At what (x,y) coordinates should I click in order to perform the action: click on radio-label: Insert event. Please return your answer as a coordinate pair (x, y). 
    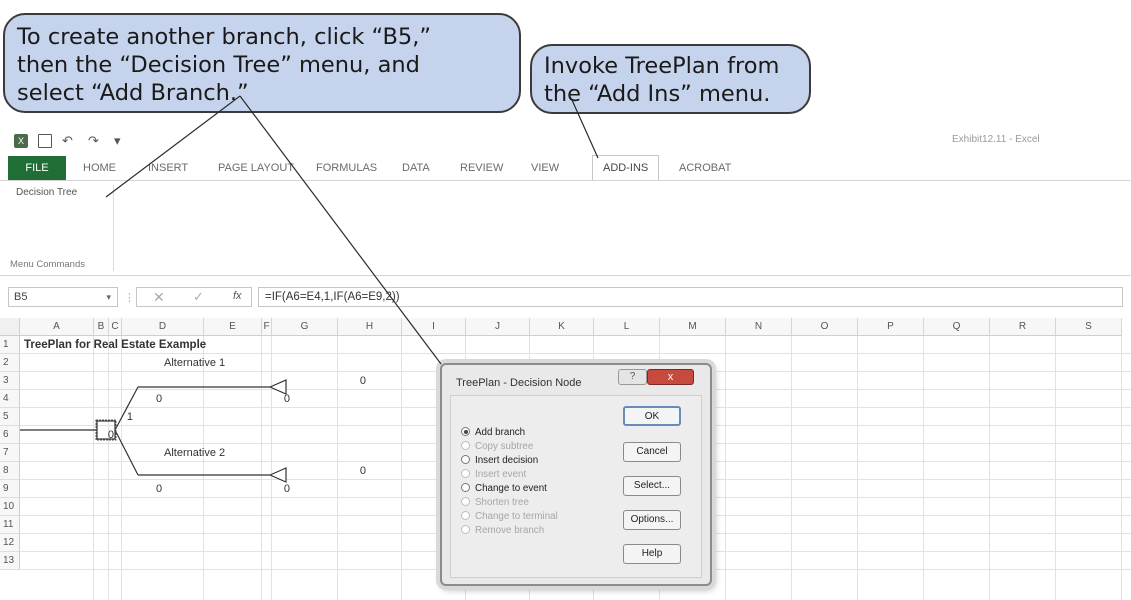
    Looking at the image, I should click on (501, 474).